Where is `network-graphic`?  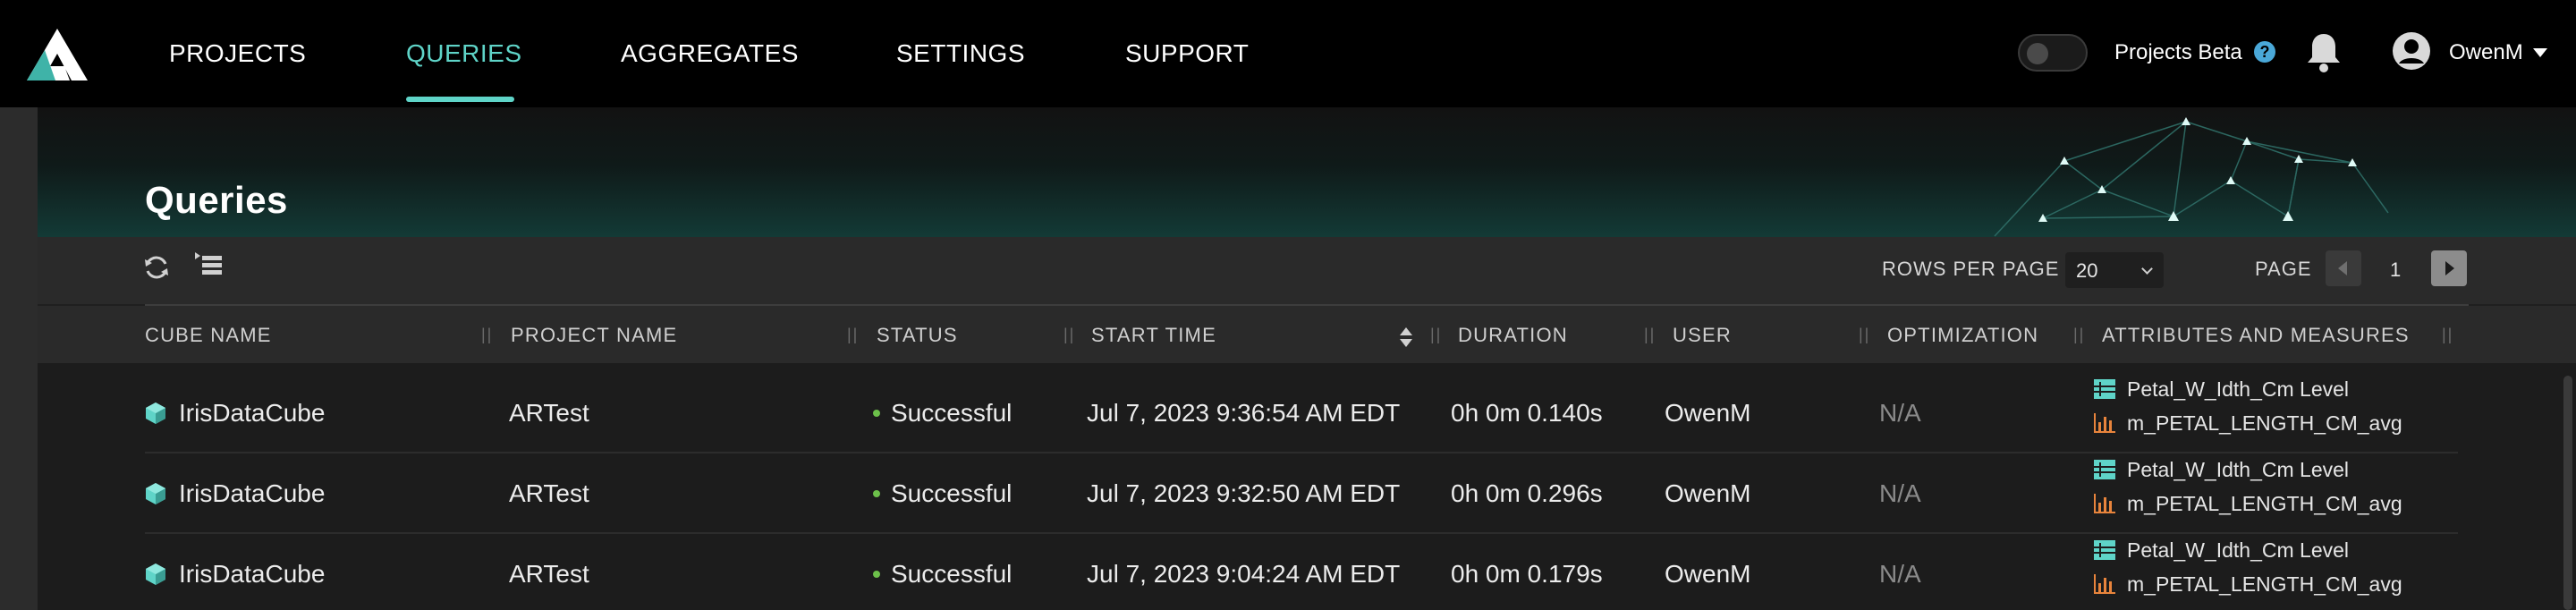
network-graphic is located at coordinates (2191, 177).